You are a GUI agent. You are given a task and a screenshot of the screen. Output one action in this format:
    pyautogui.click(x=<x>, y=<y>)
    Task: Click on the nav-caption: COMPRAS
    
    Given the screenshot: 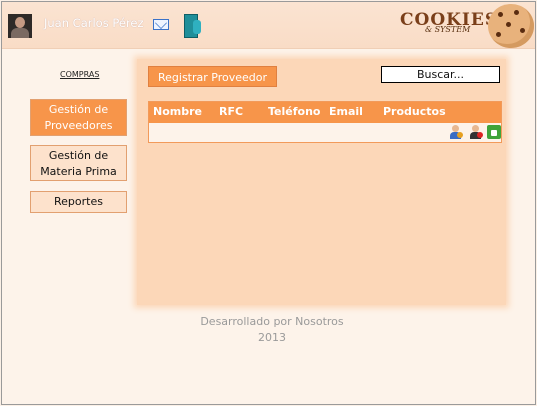 What is the action you would take?
    pyautogui.click(x=80, y=74)
    